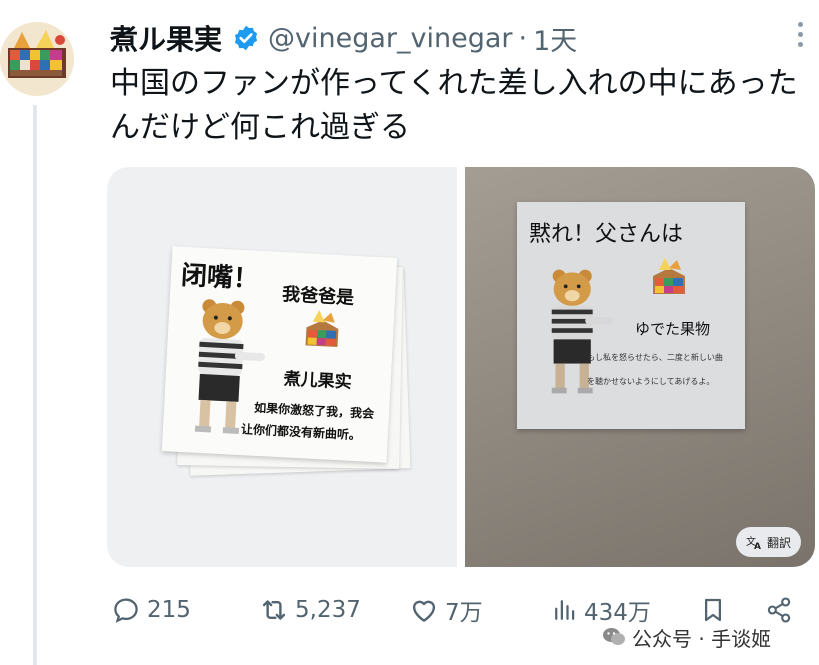 The image size is (819, 665). I want to click on translated-sticker-line-1: もし私を怒らせたら、二度と新しい曲, so click(655, 357).